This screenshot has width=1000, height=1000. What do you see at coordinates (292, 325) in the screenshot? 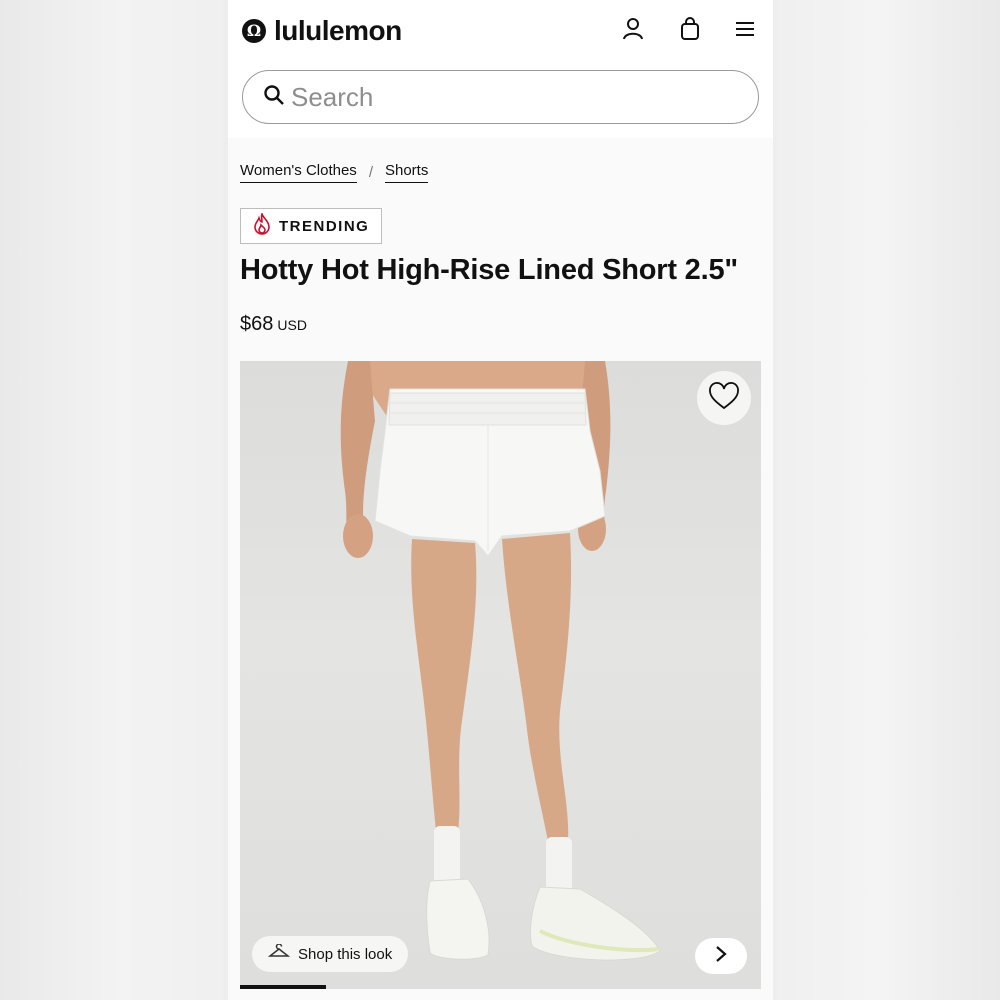
I see `price-currency: USD` at bounding box center [292, 325].